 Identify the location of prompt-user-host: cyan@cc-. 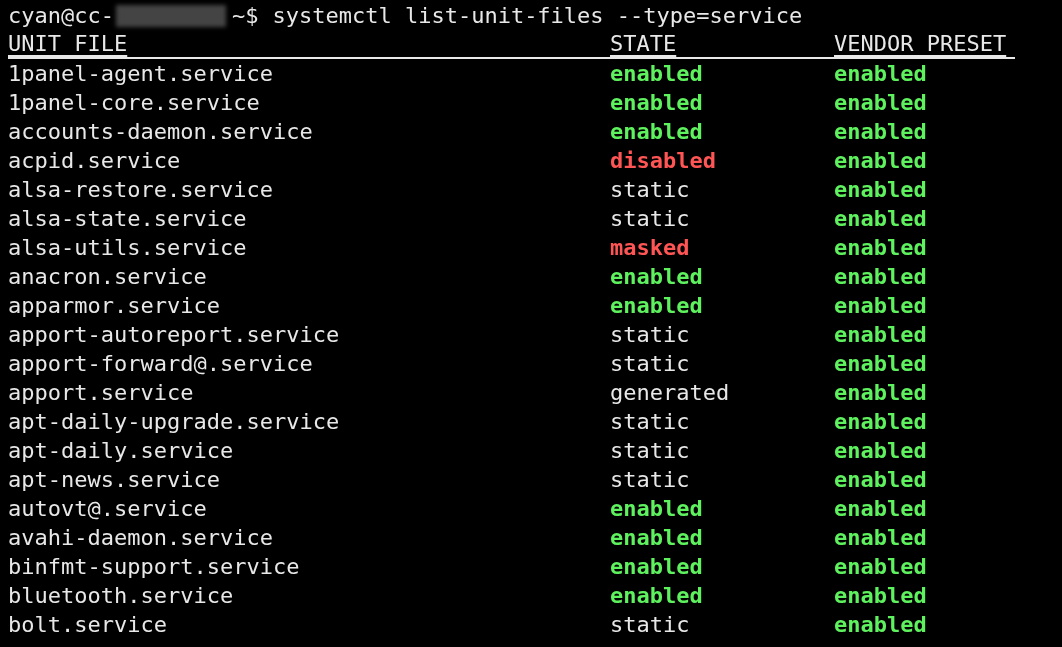
(61, 16).